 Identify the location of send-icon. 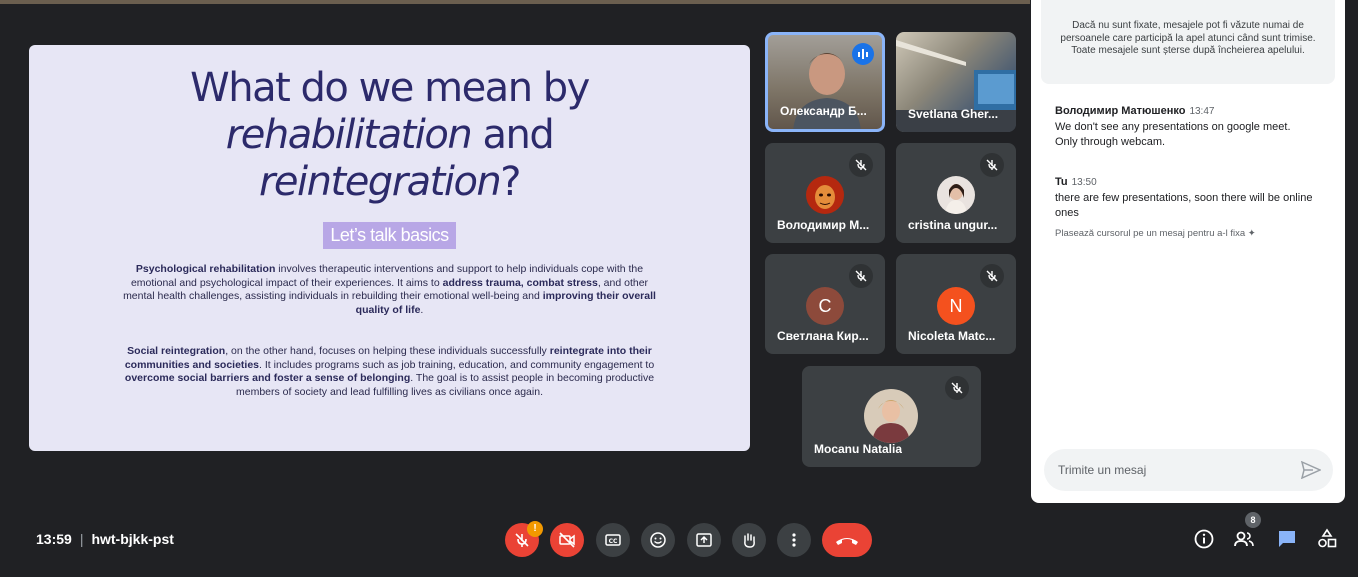
(1311, 470).